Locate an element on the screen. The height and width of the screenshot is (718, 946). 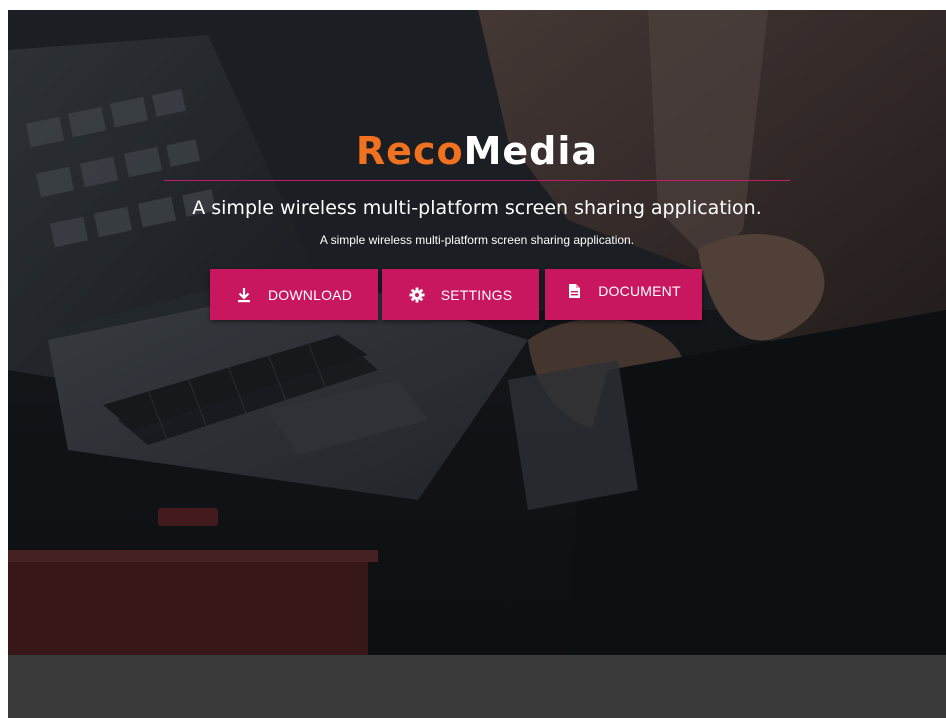
brand-divider is located at coordinates (477, 180).